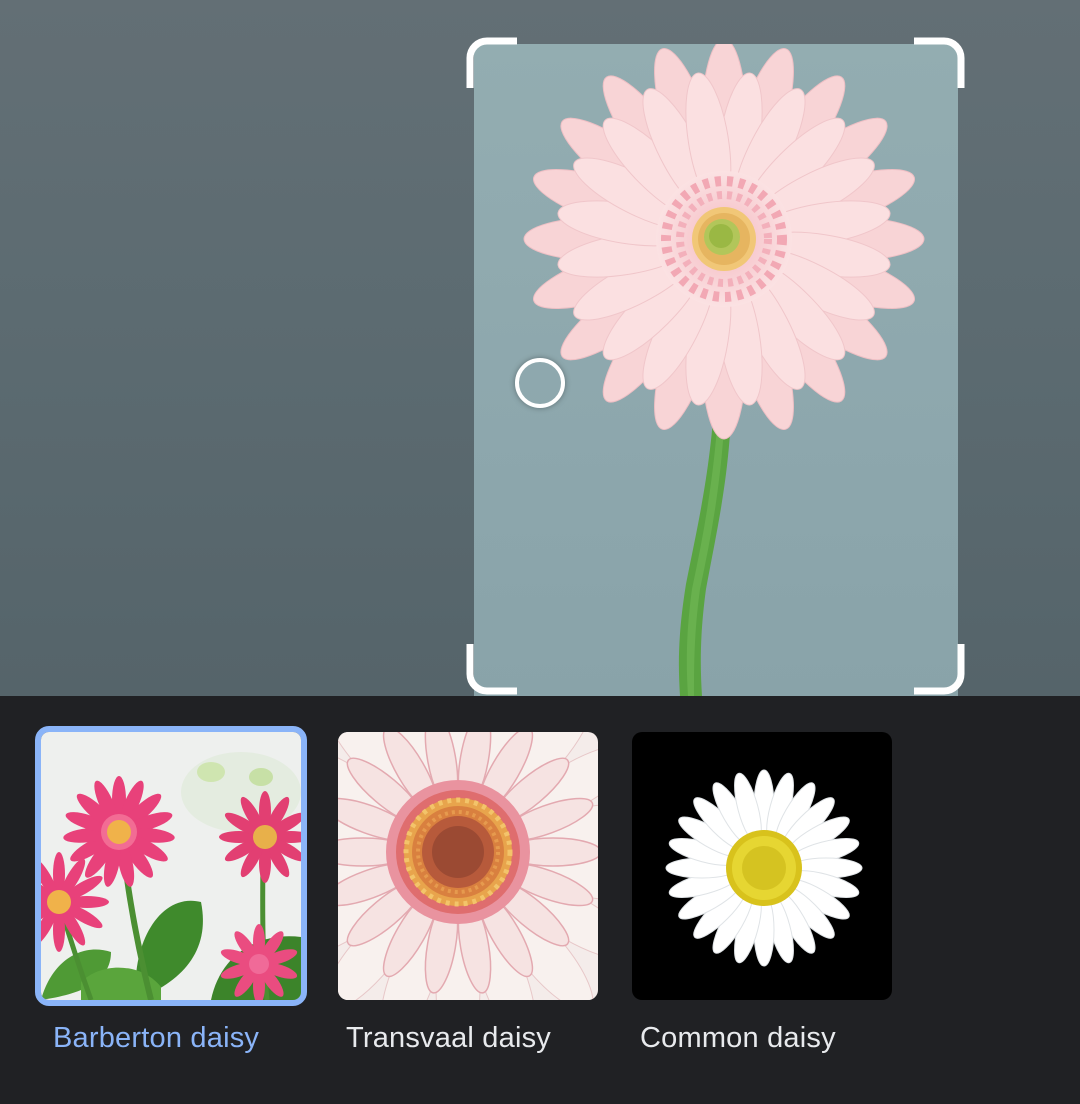  What do you see at coordinates (448, 1038) in the screenshot?
I see `result-label-transvaal-daisy: Transvaal daisy` at bounding box center [448, 1038].